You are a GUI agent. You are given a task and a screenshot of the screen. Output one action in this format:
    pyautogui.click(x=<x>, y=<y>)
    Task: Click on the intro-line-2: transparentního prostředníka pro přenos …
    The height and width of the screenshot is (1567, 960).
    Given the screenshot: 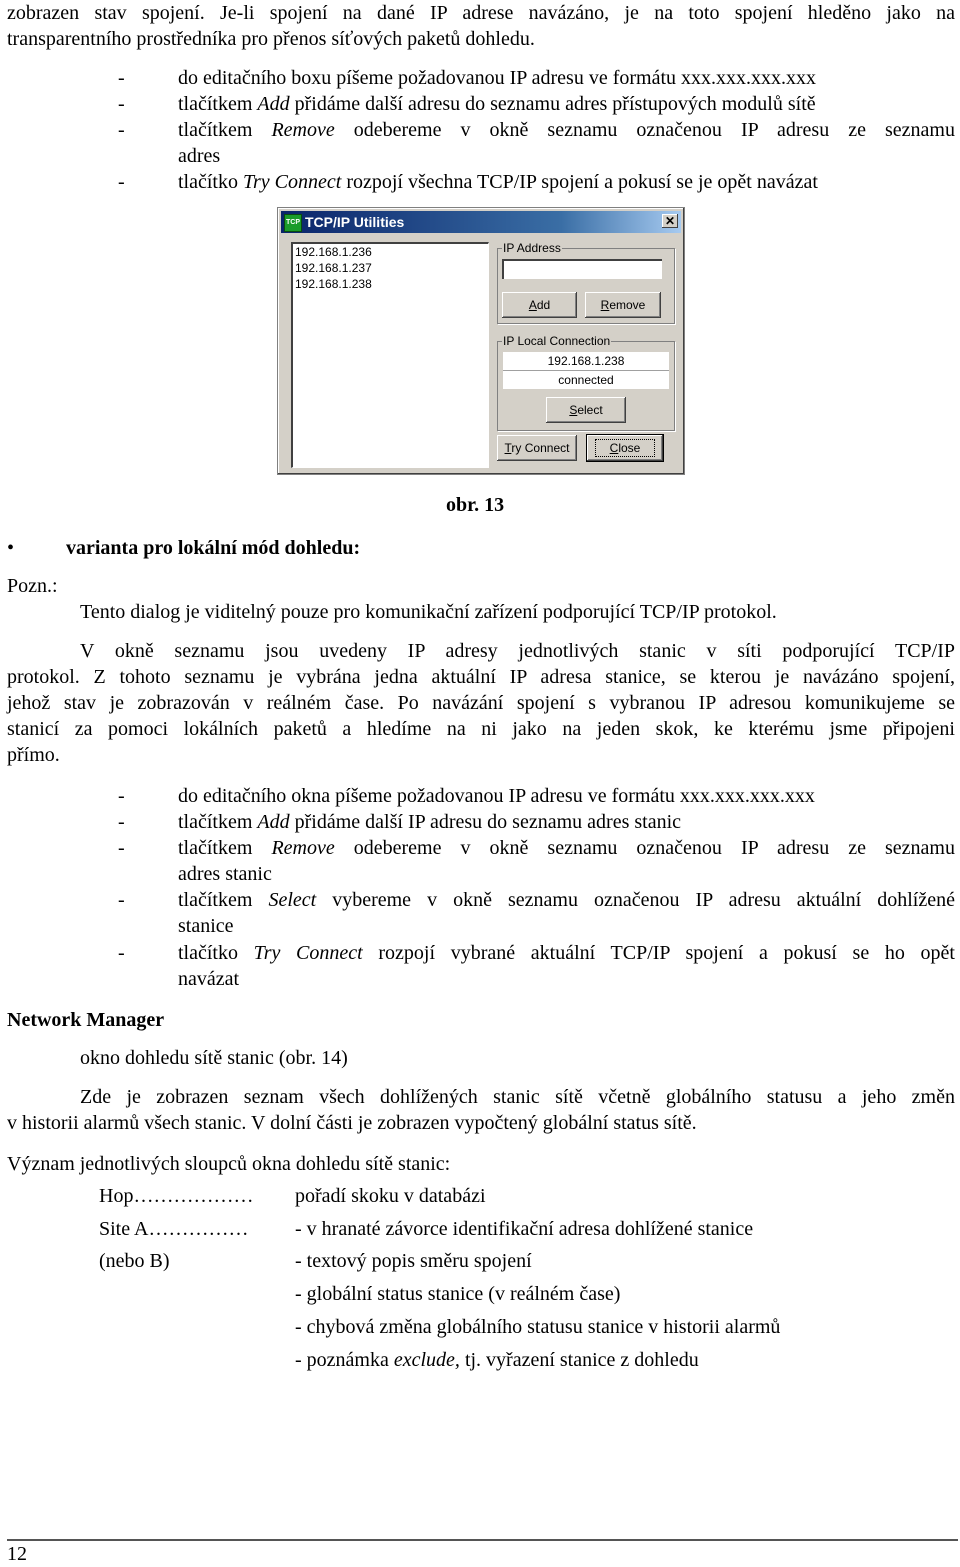 What is the action you would take?
    pyautogui.click(x=271, y=39)
    